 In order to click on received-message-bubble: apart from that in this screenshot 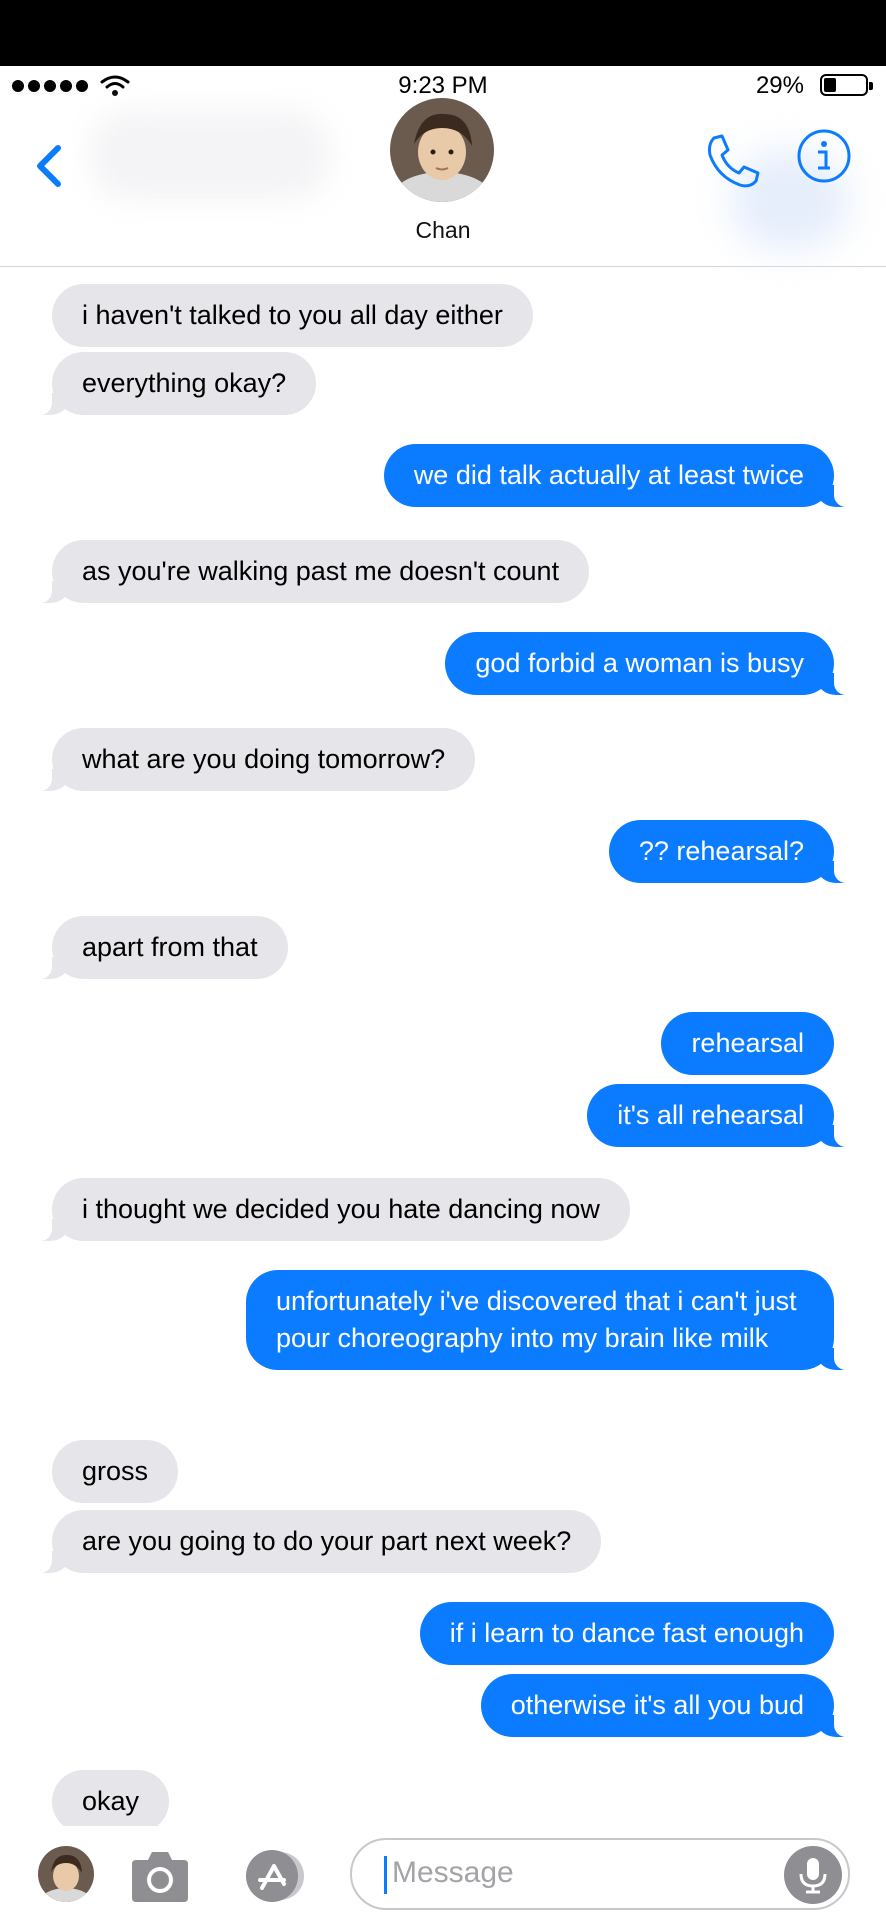, I will do `click(158, 947)`.